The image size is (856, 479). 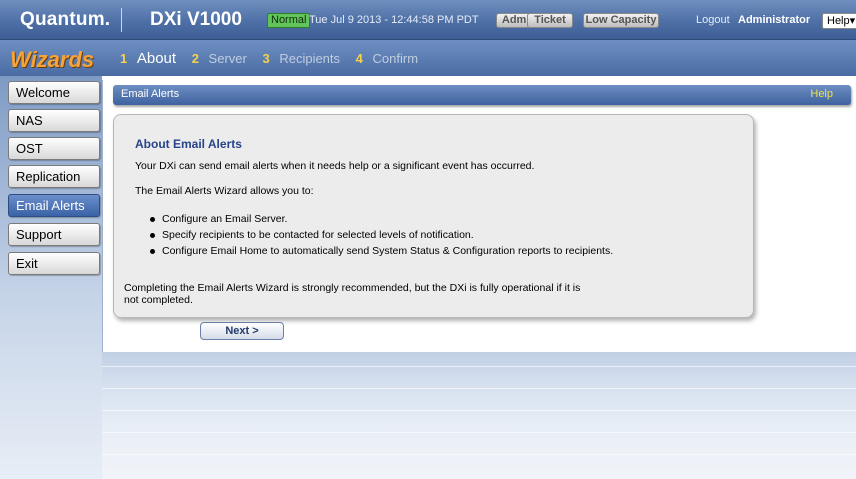 I want to click on step-label: Server, so click(x=227, y=58).